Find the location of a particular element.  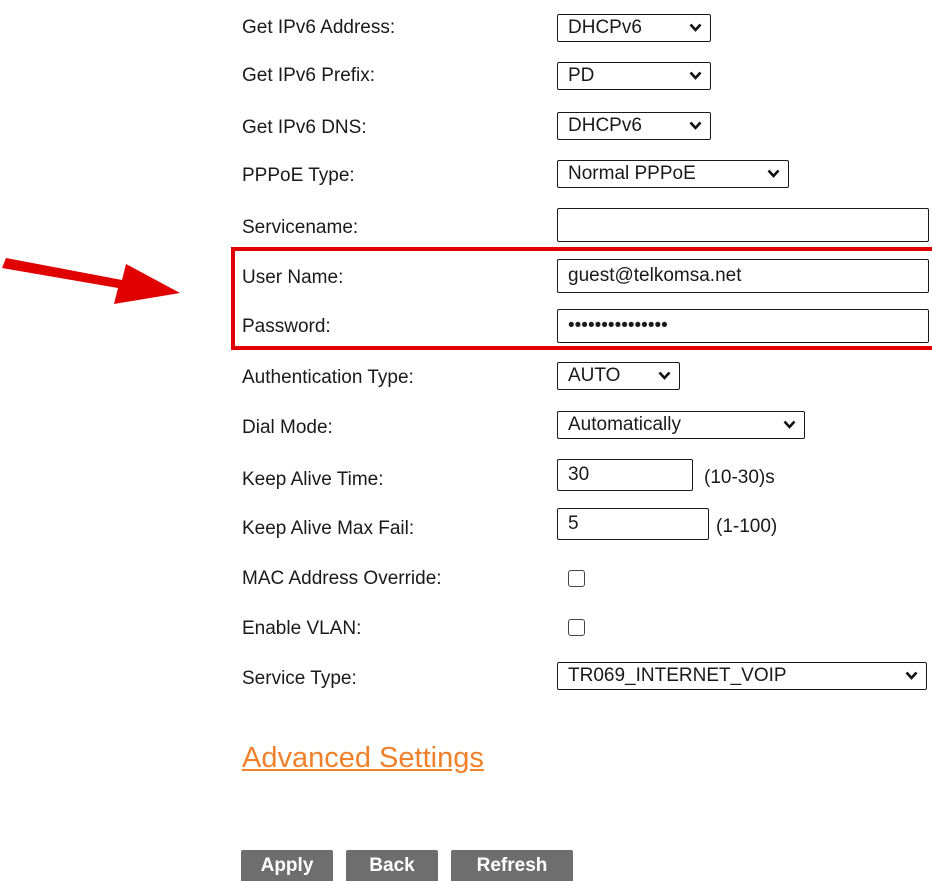

pppoe-type-value: Normal PPPoE is located at coordinates (632, 173).